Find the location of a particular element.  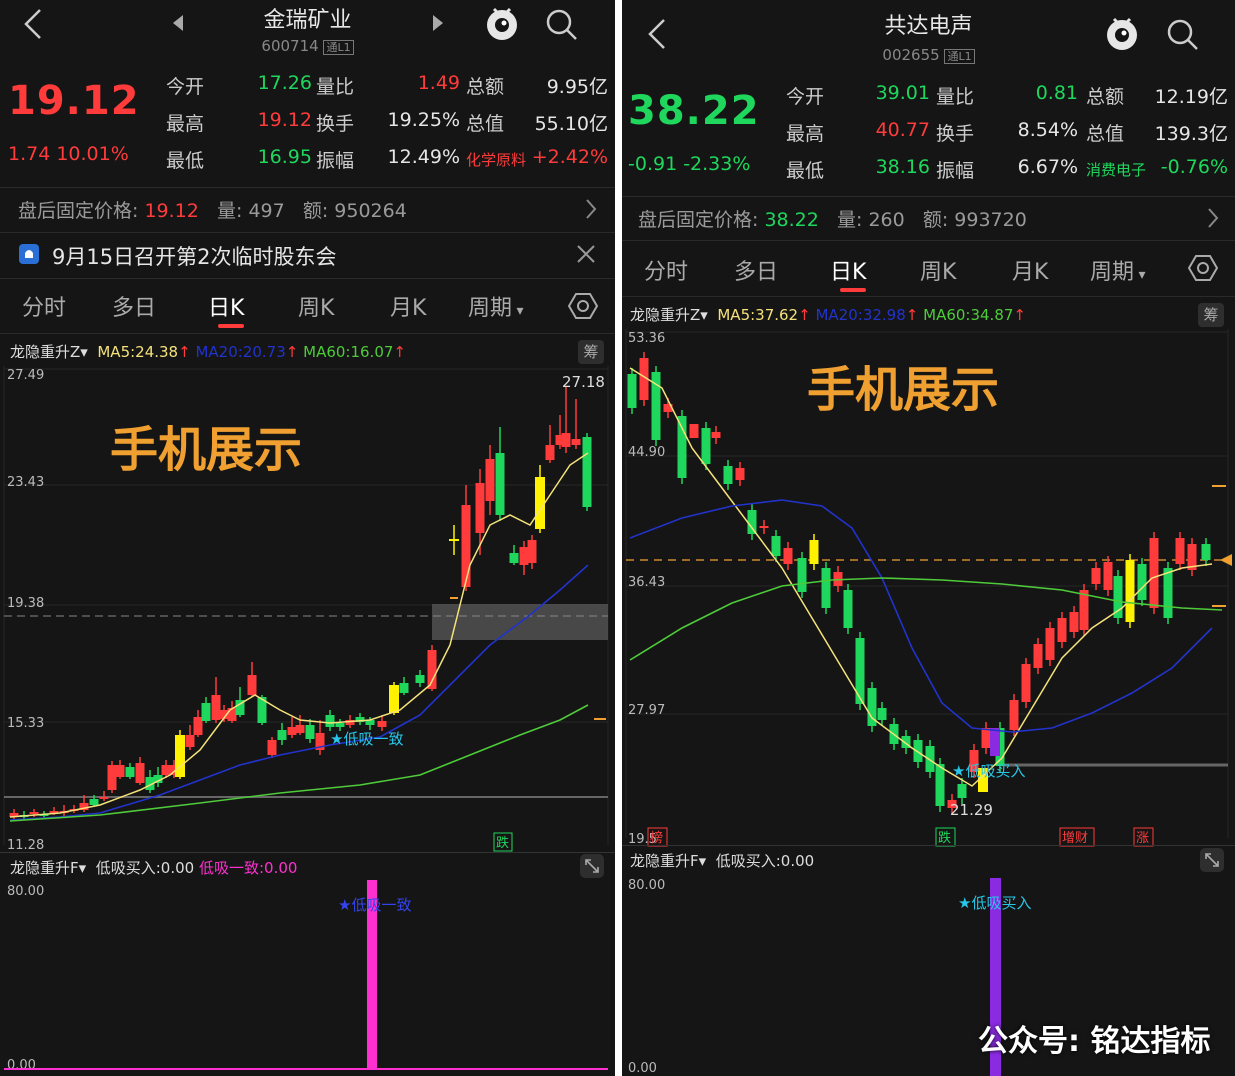

sub-signal-label: ★低吸买入 is located at coordinates (994, 903).